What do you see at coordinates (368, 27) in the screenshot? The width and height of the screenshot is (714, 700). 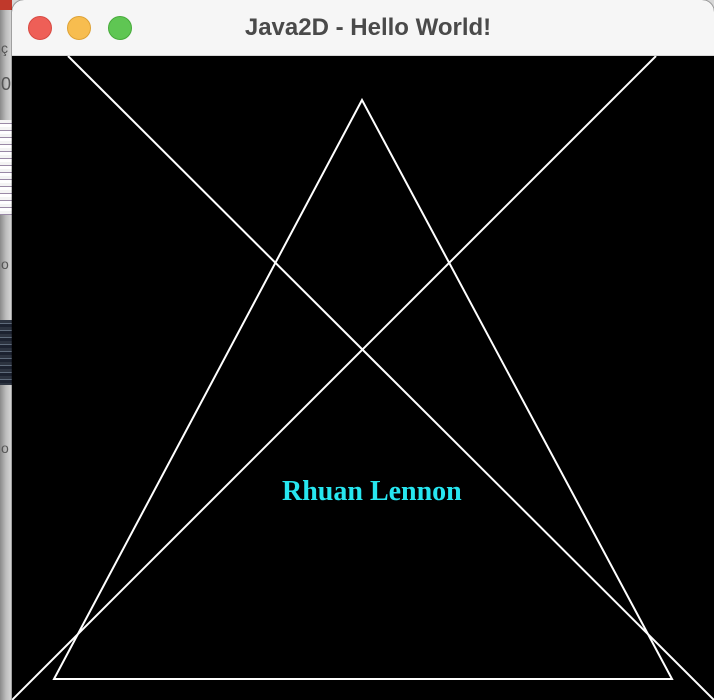 I see `window-title: Java2D - Hello World!` at bounding box center [368, 27].